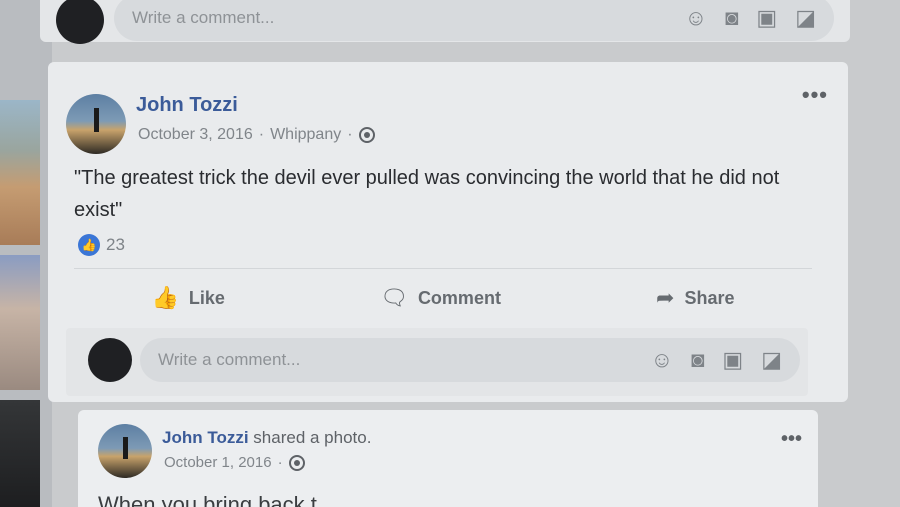 The height and width of the screenshot is (507, 900). I want to click on reaction-count: 23, so click(115, 244).